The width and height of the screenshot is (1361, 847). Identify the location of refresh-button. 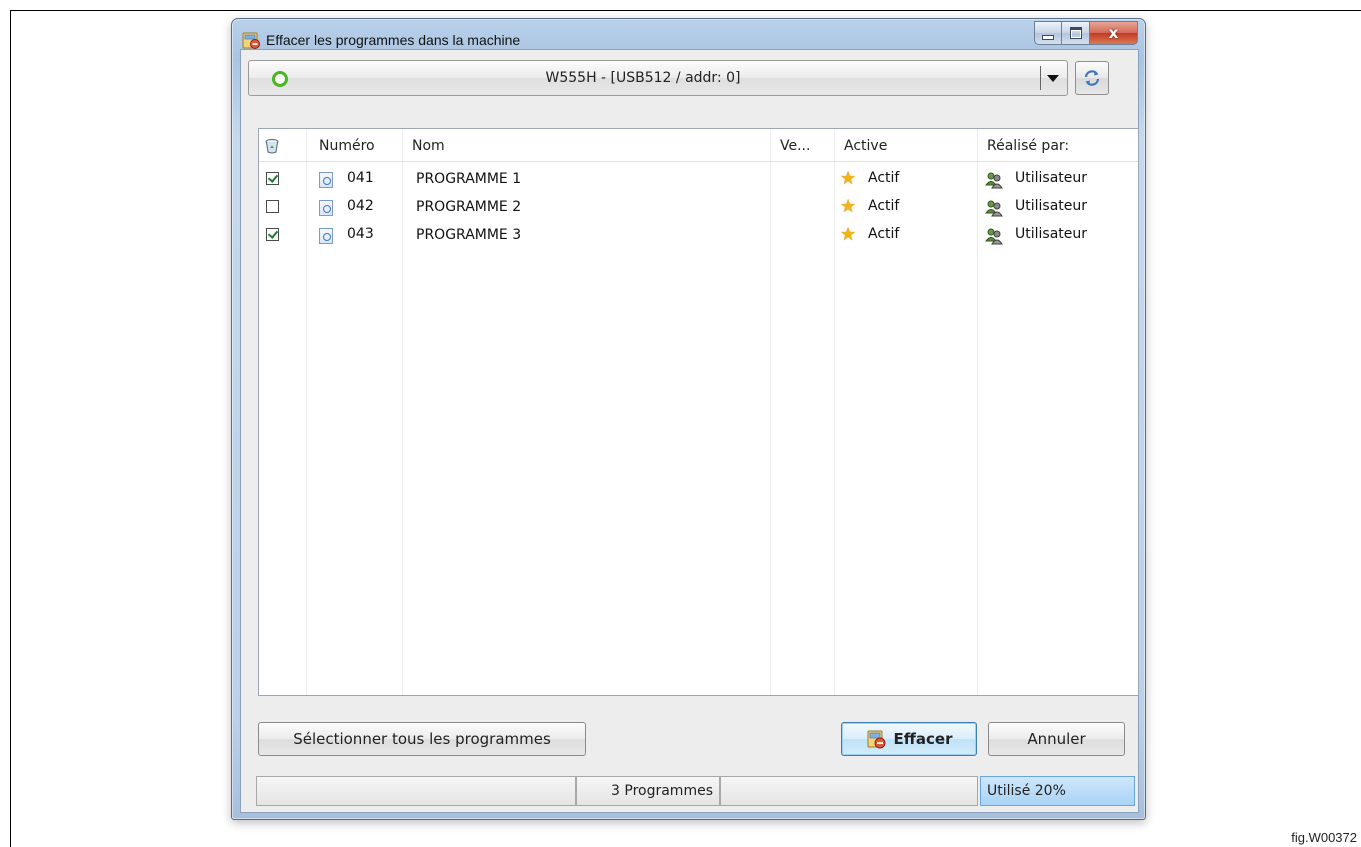
(1092, 78).